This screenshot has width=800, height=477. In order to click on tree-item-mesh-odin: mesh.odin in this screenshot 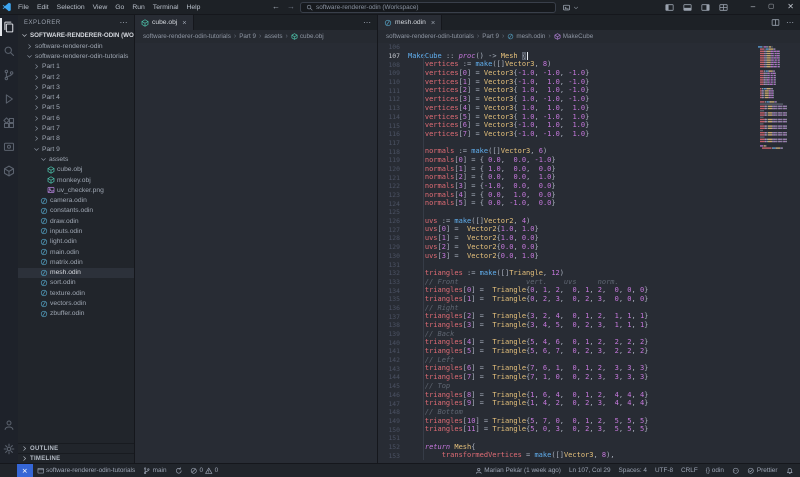, I will do `click(76, 272)`.